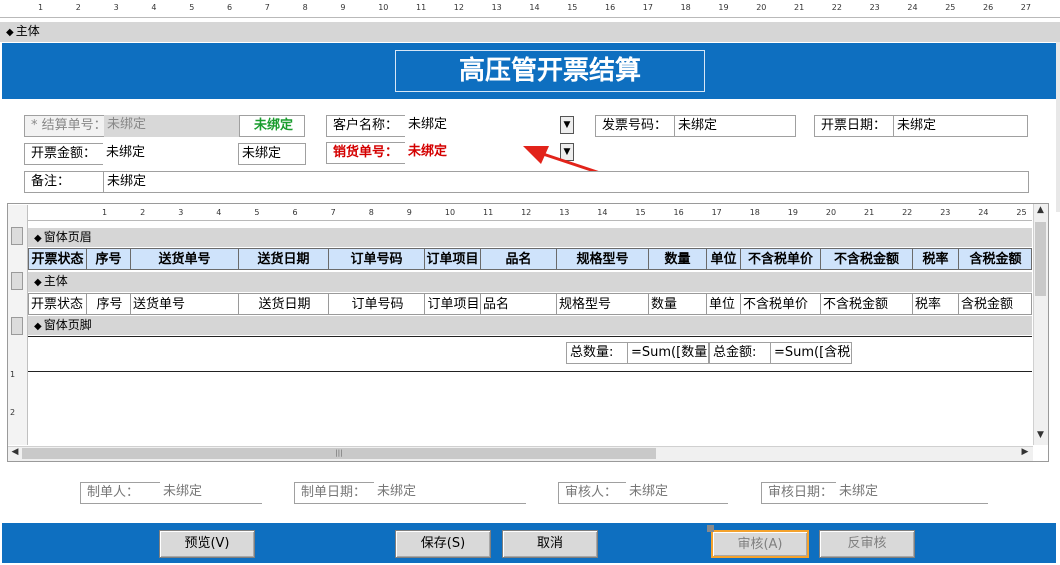  I want to click on invoice-no-label: 发票号码：, so click(635, 126).